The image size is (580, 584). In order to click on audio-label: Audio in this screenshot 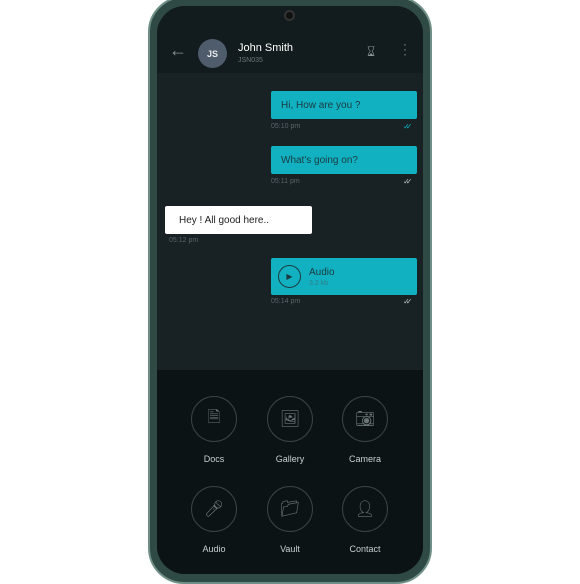, I will do `click(322, 272)`.